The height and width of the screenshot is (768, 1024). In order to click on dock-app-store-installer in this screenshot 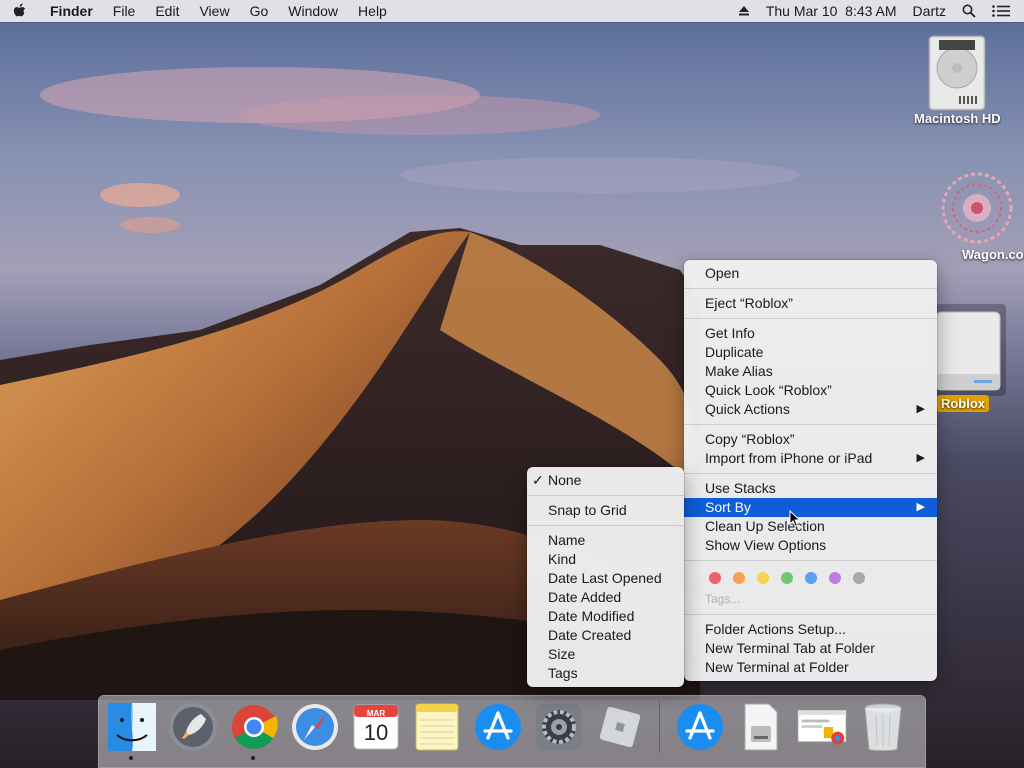, I will do `click(700, 727)`.